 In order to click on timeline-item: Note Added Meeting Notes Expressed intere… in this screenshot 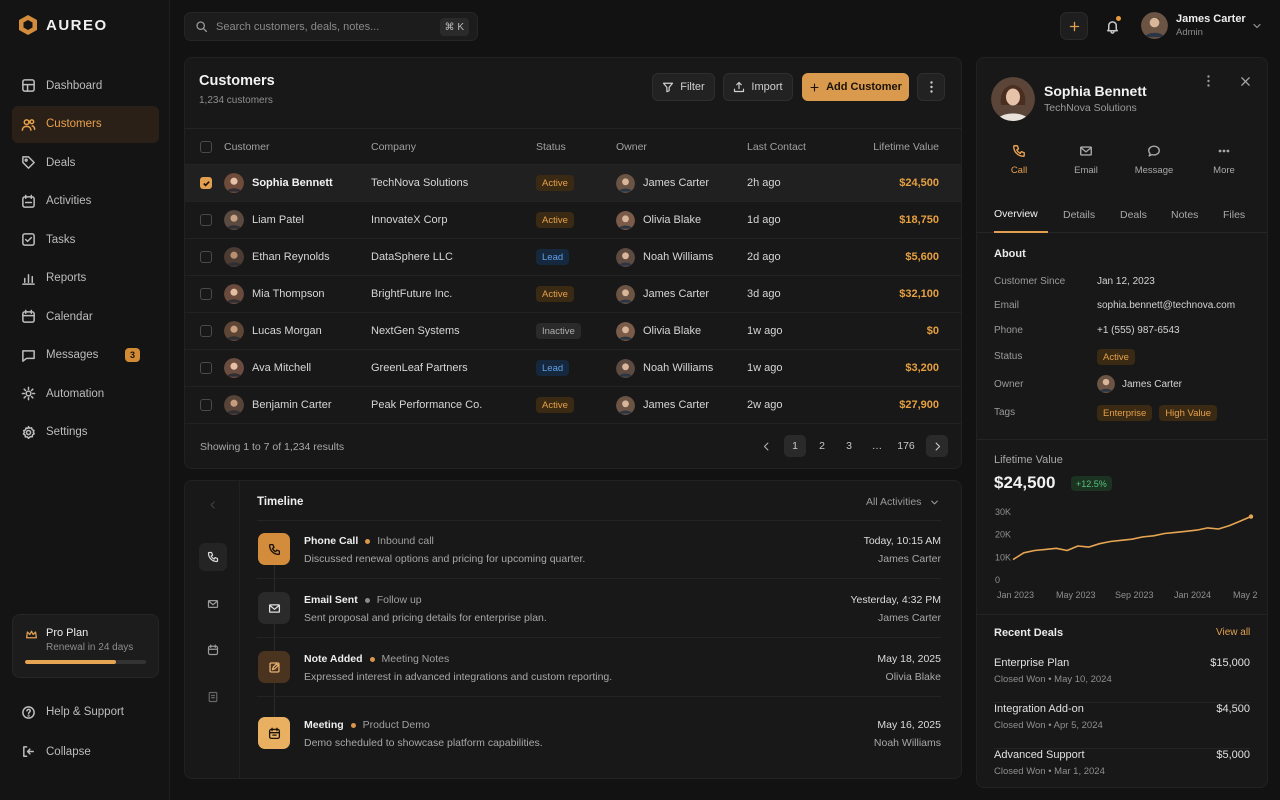, I will do `click(599, 674)`.